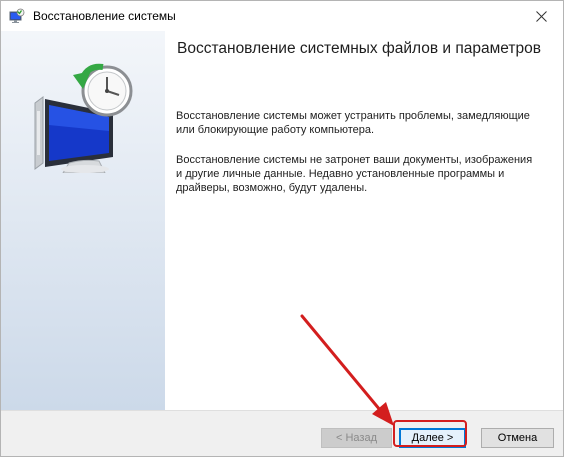  What do you see at coordinates (282, 16) in the screenshot?
I see `title-bar: Восстановление системы` at bounding box center [282, 16].